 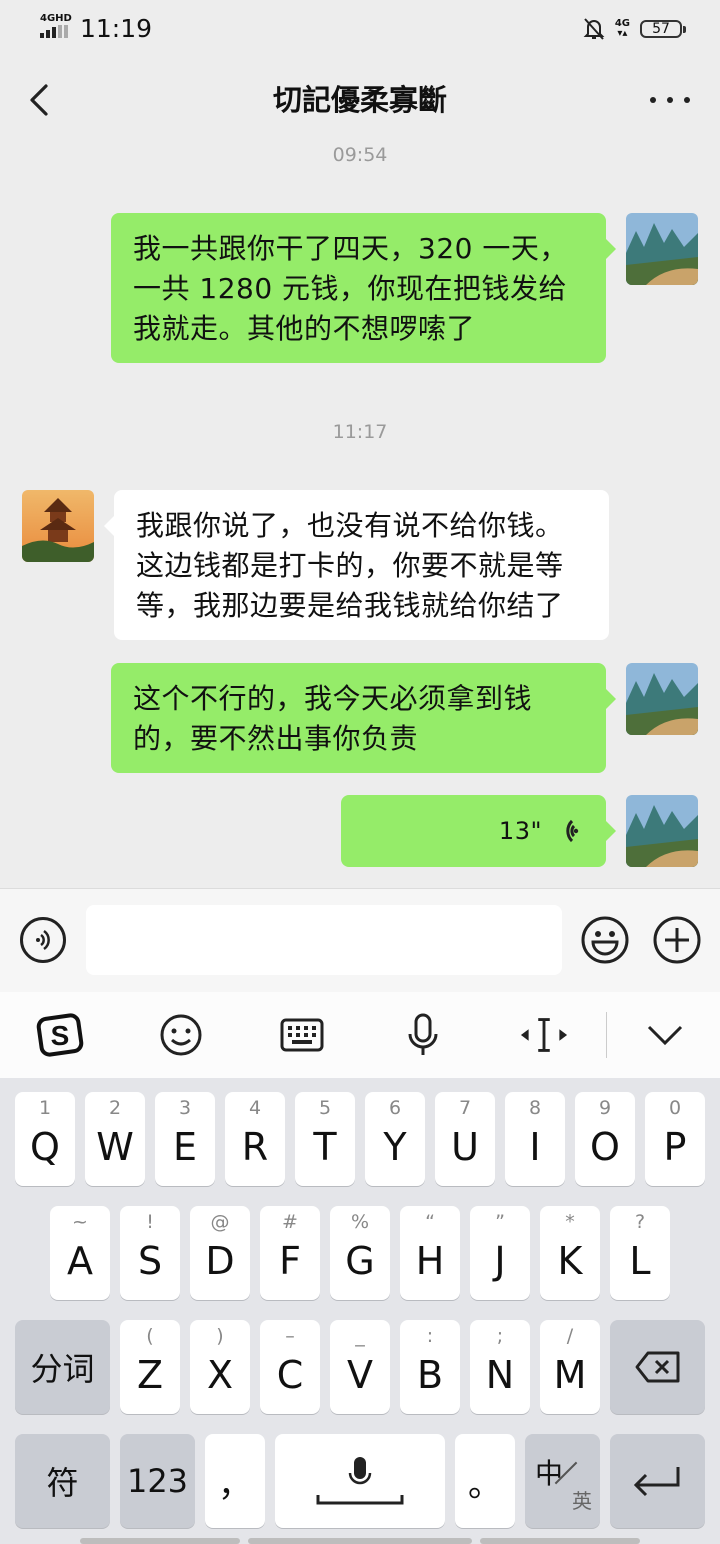 What do you see at coordinates (220, 1253) in the screenshot?
I see `key-d: @ D` at bounding box center [220, 1253].